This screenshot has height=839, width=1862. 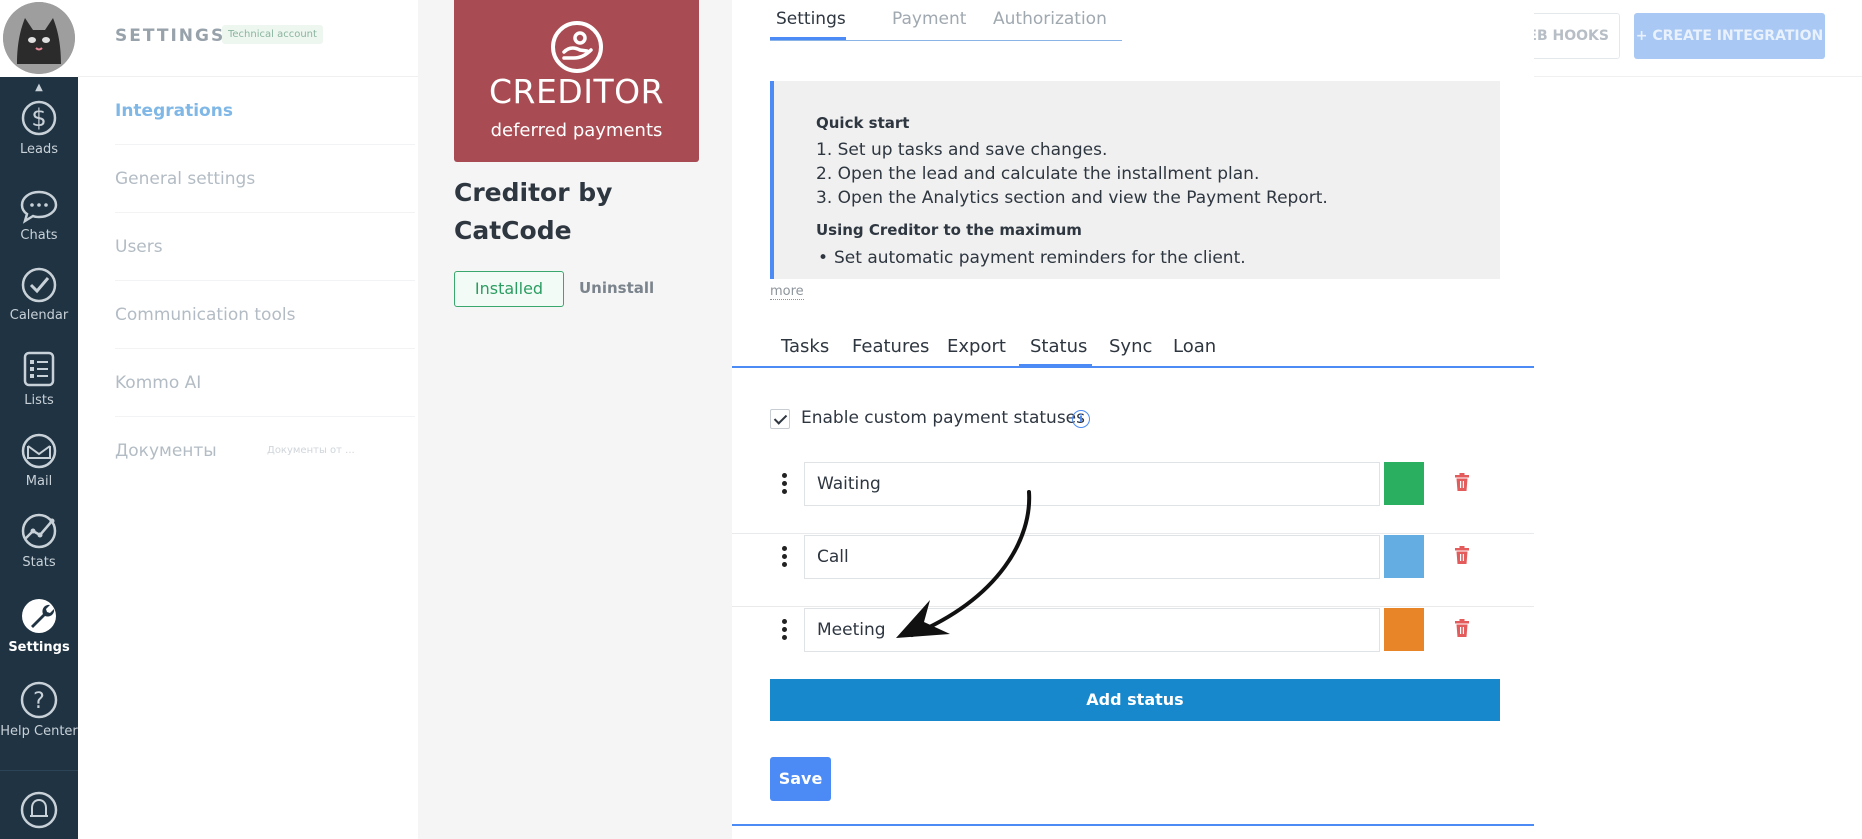 I want to click on leads-icon: $, so click(x=39, y=118).